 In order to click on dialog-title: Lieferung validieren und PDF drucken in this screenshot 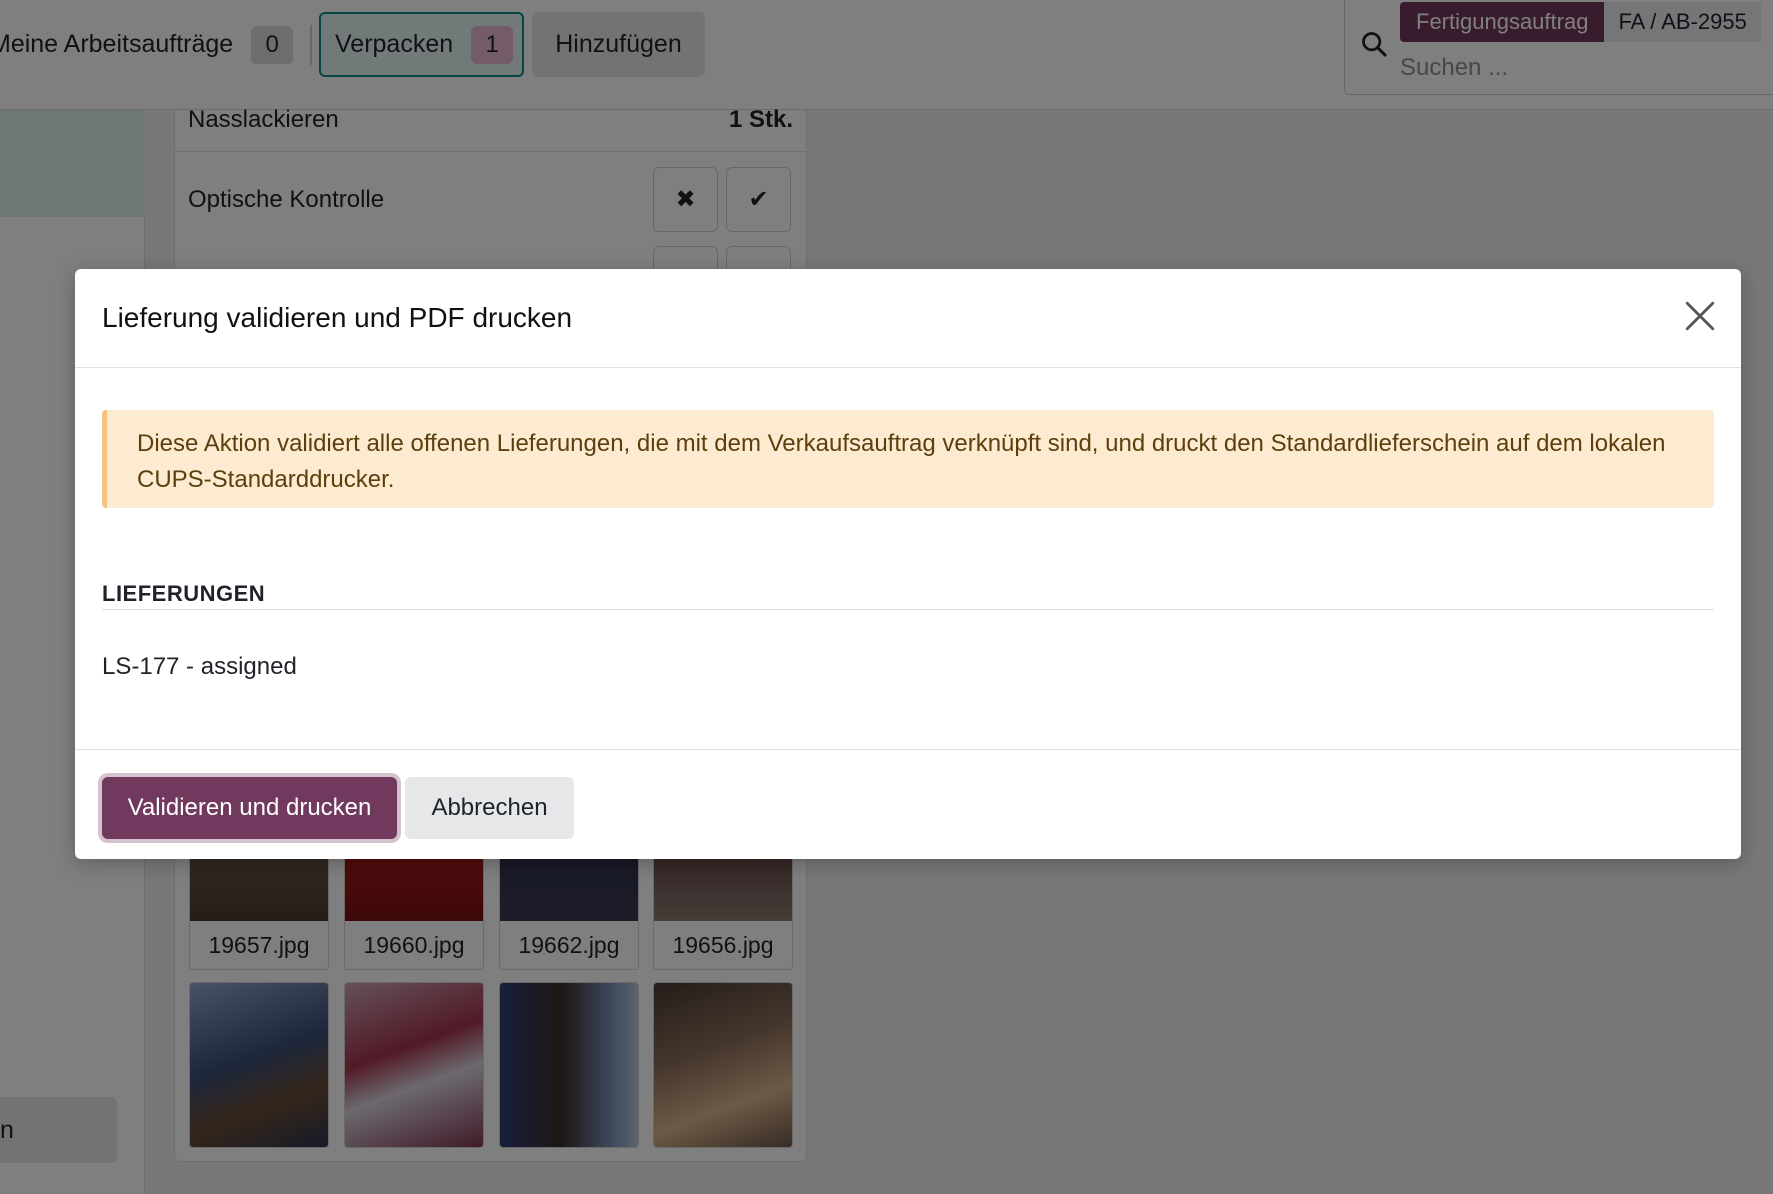, I will do `click(337, 317)`.